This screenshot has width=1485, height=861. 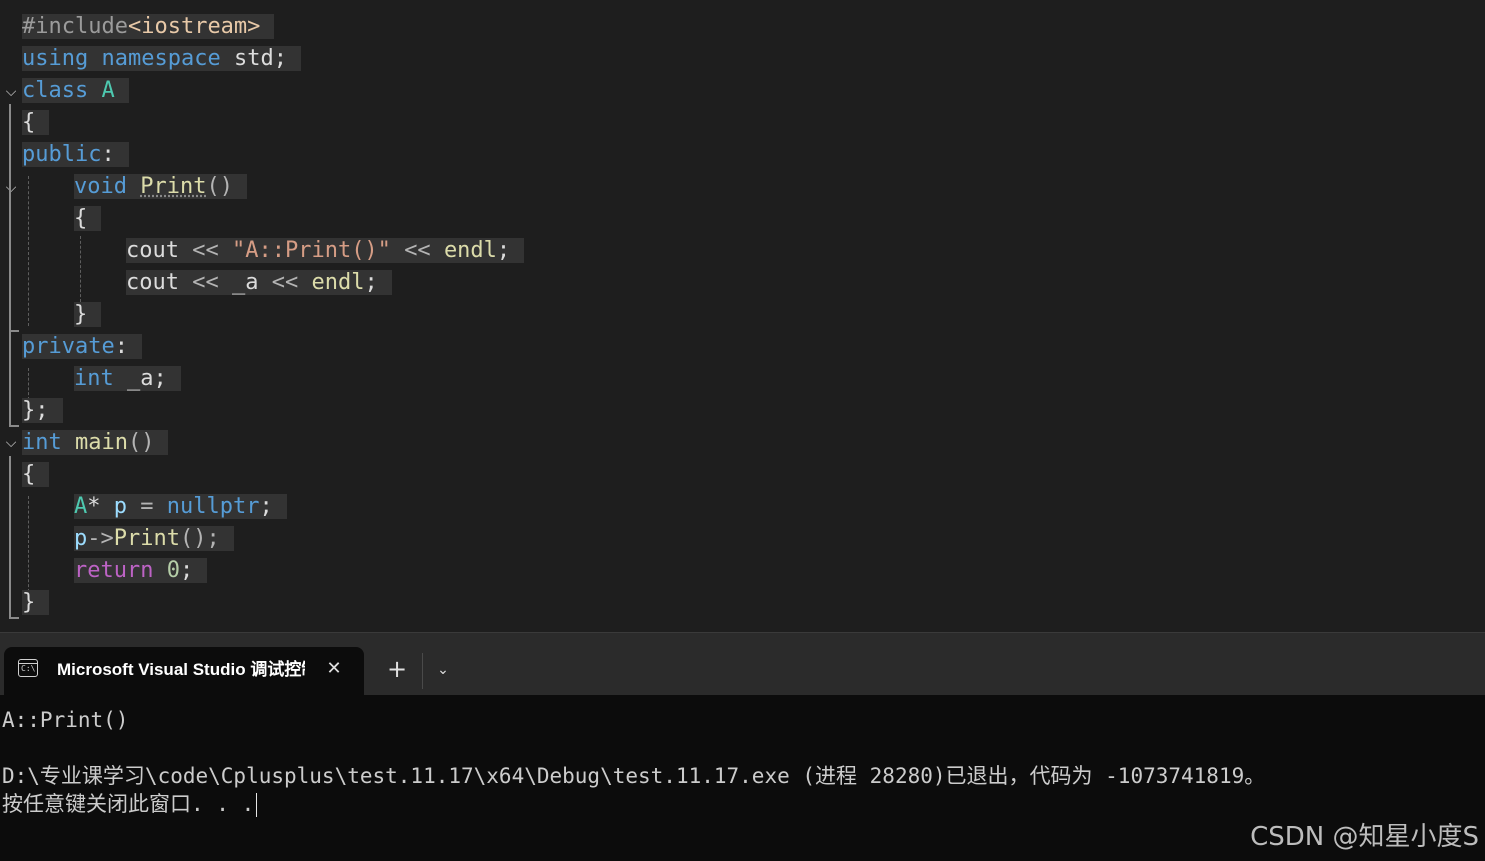 I want to click on token: ();, so click(x=199, y=538).